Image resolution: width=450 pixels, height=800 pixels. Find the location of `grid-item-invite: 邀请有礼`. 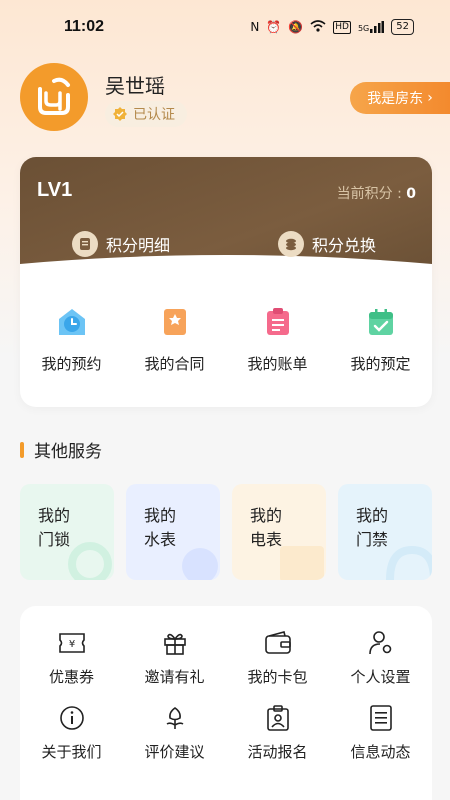

grid-item-invite: 邀请有礼 is located at coordinates (174, 657).